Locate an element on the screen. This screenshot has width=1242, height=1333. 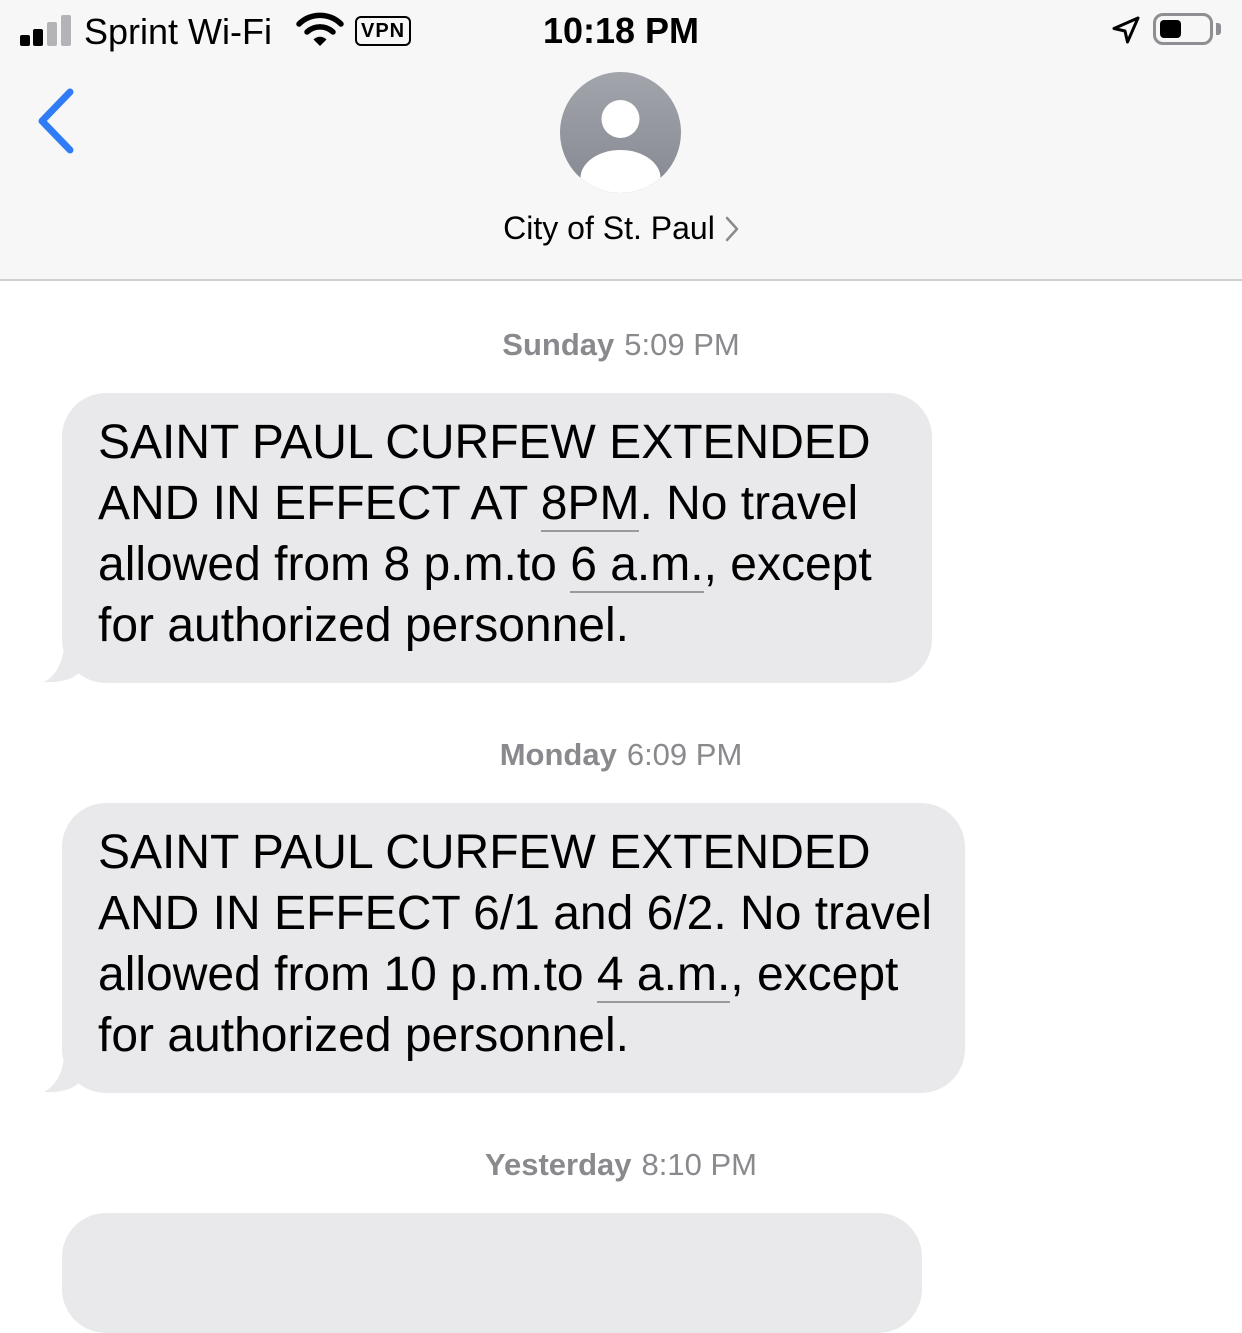
timestamp: Sunday 5:09 PM is located at coordinates (621, 345).